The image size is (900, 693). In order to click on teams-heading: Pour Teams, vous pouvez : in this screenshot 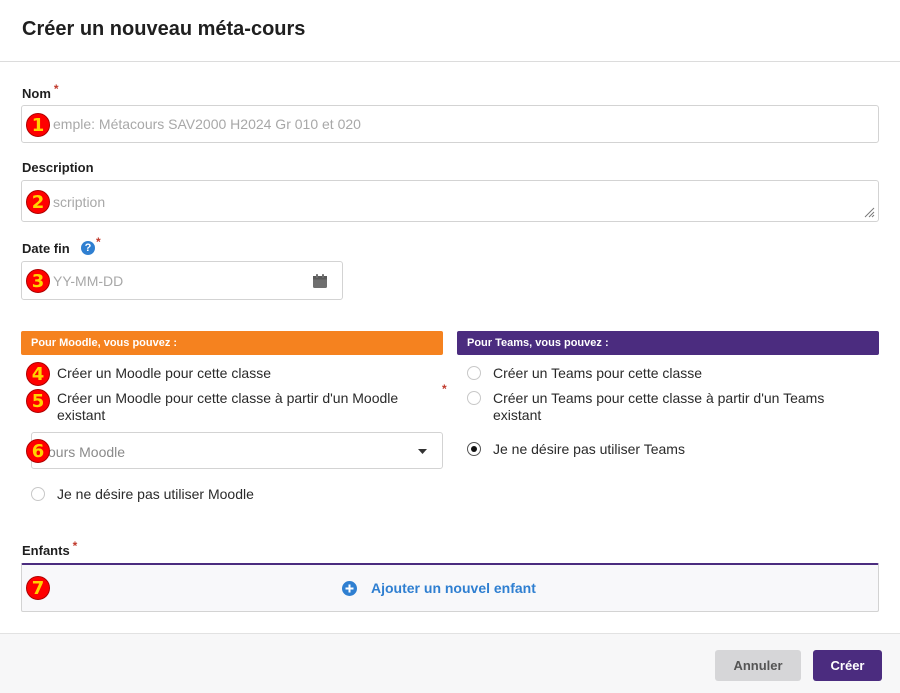, I will do `click(668, 343)`.